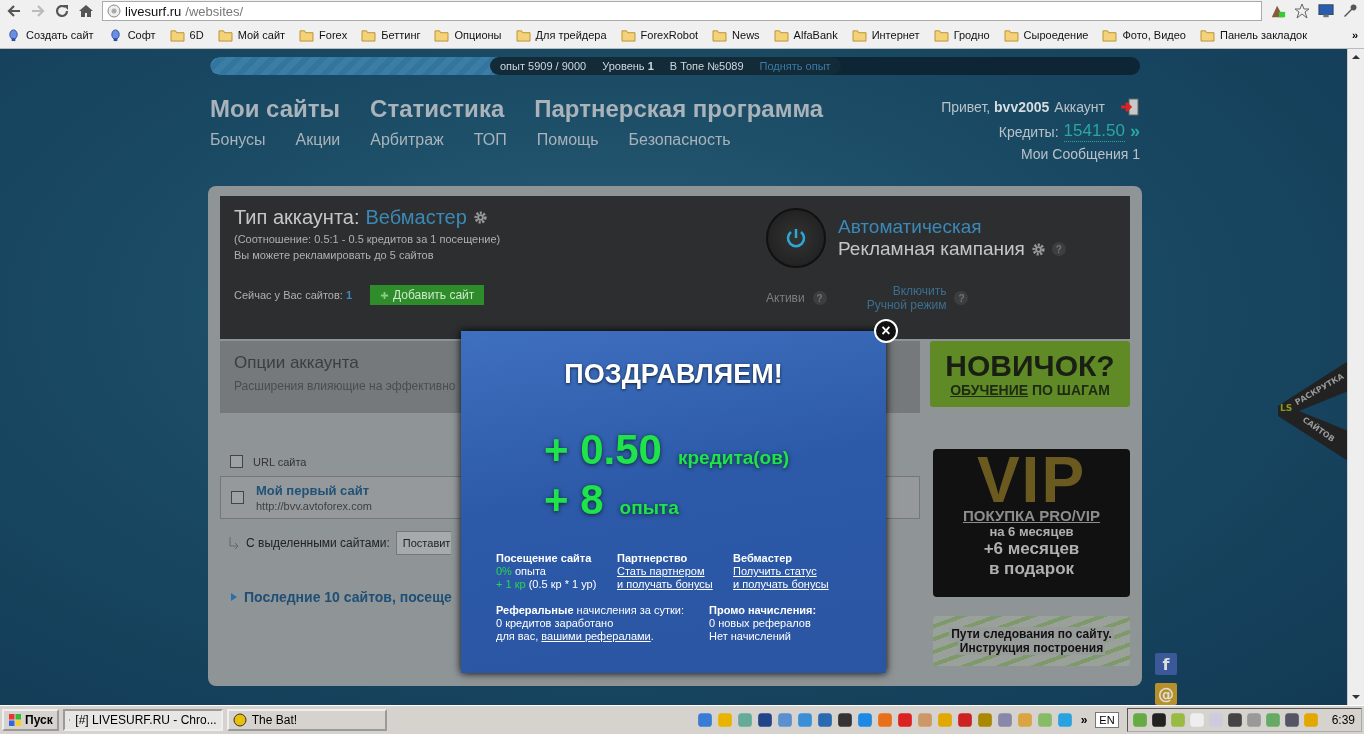 This screenshot has height=734, width=1364. Describe the element at coordinates (1079, 107) in the screenshot. I see `account-link: Аккаунт` at that location.